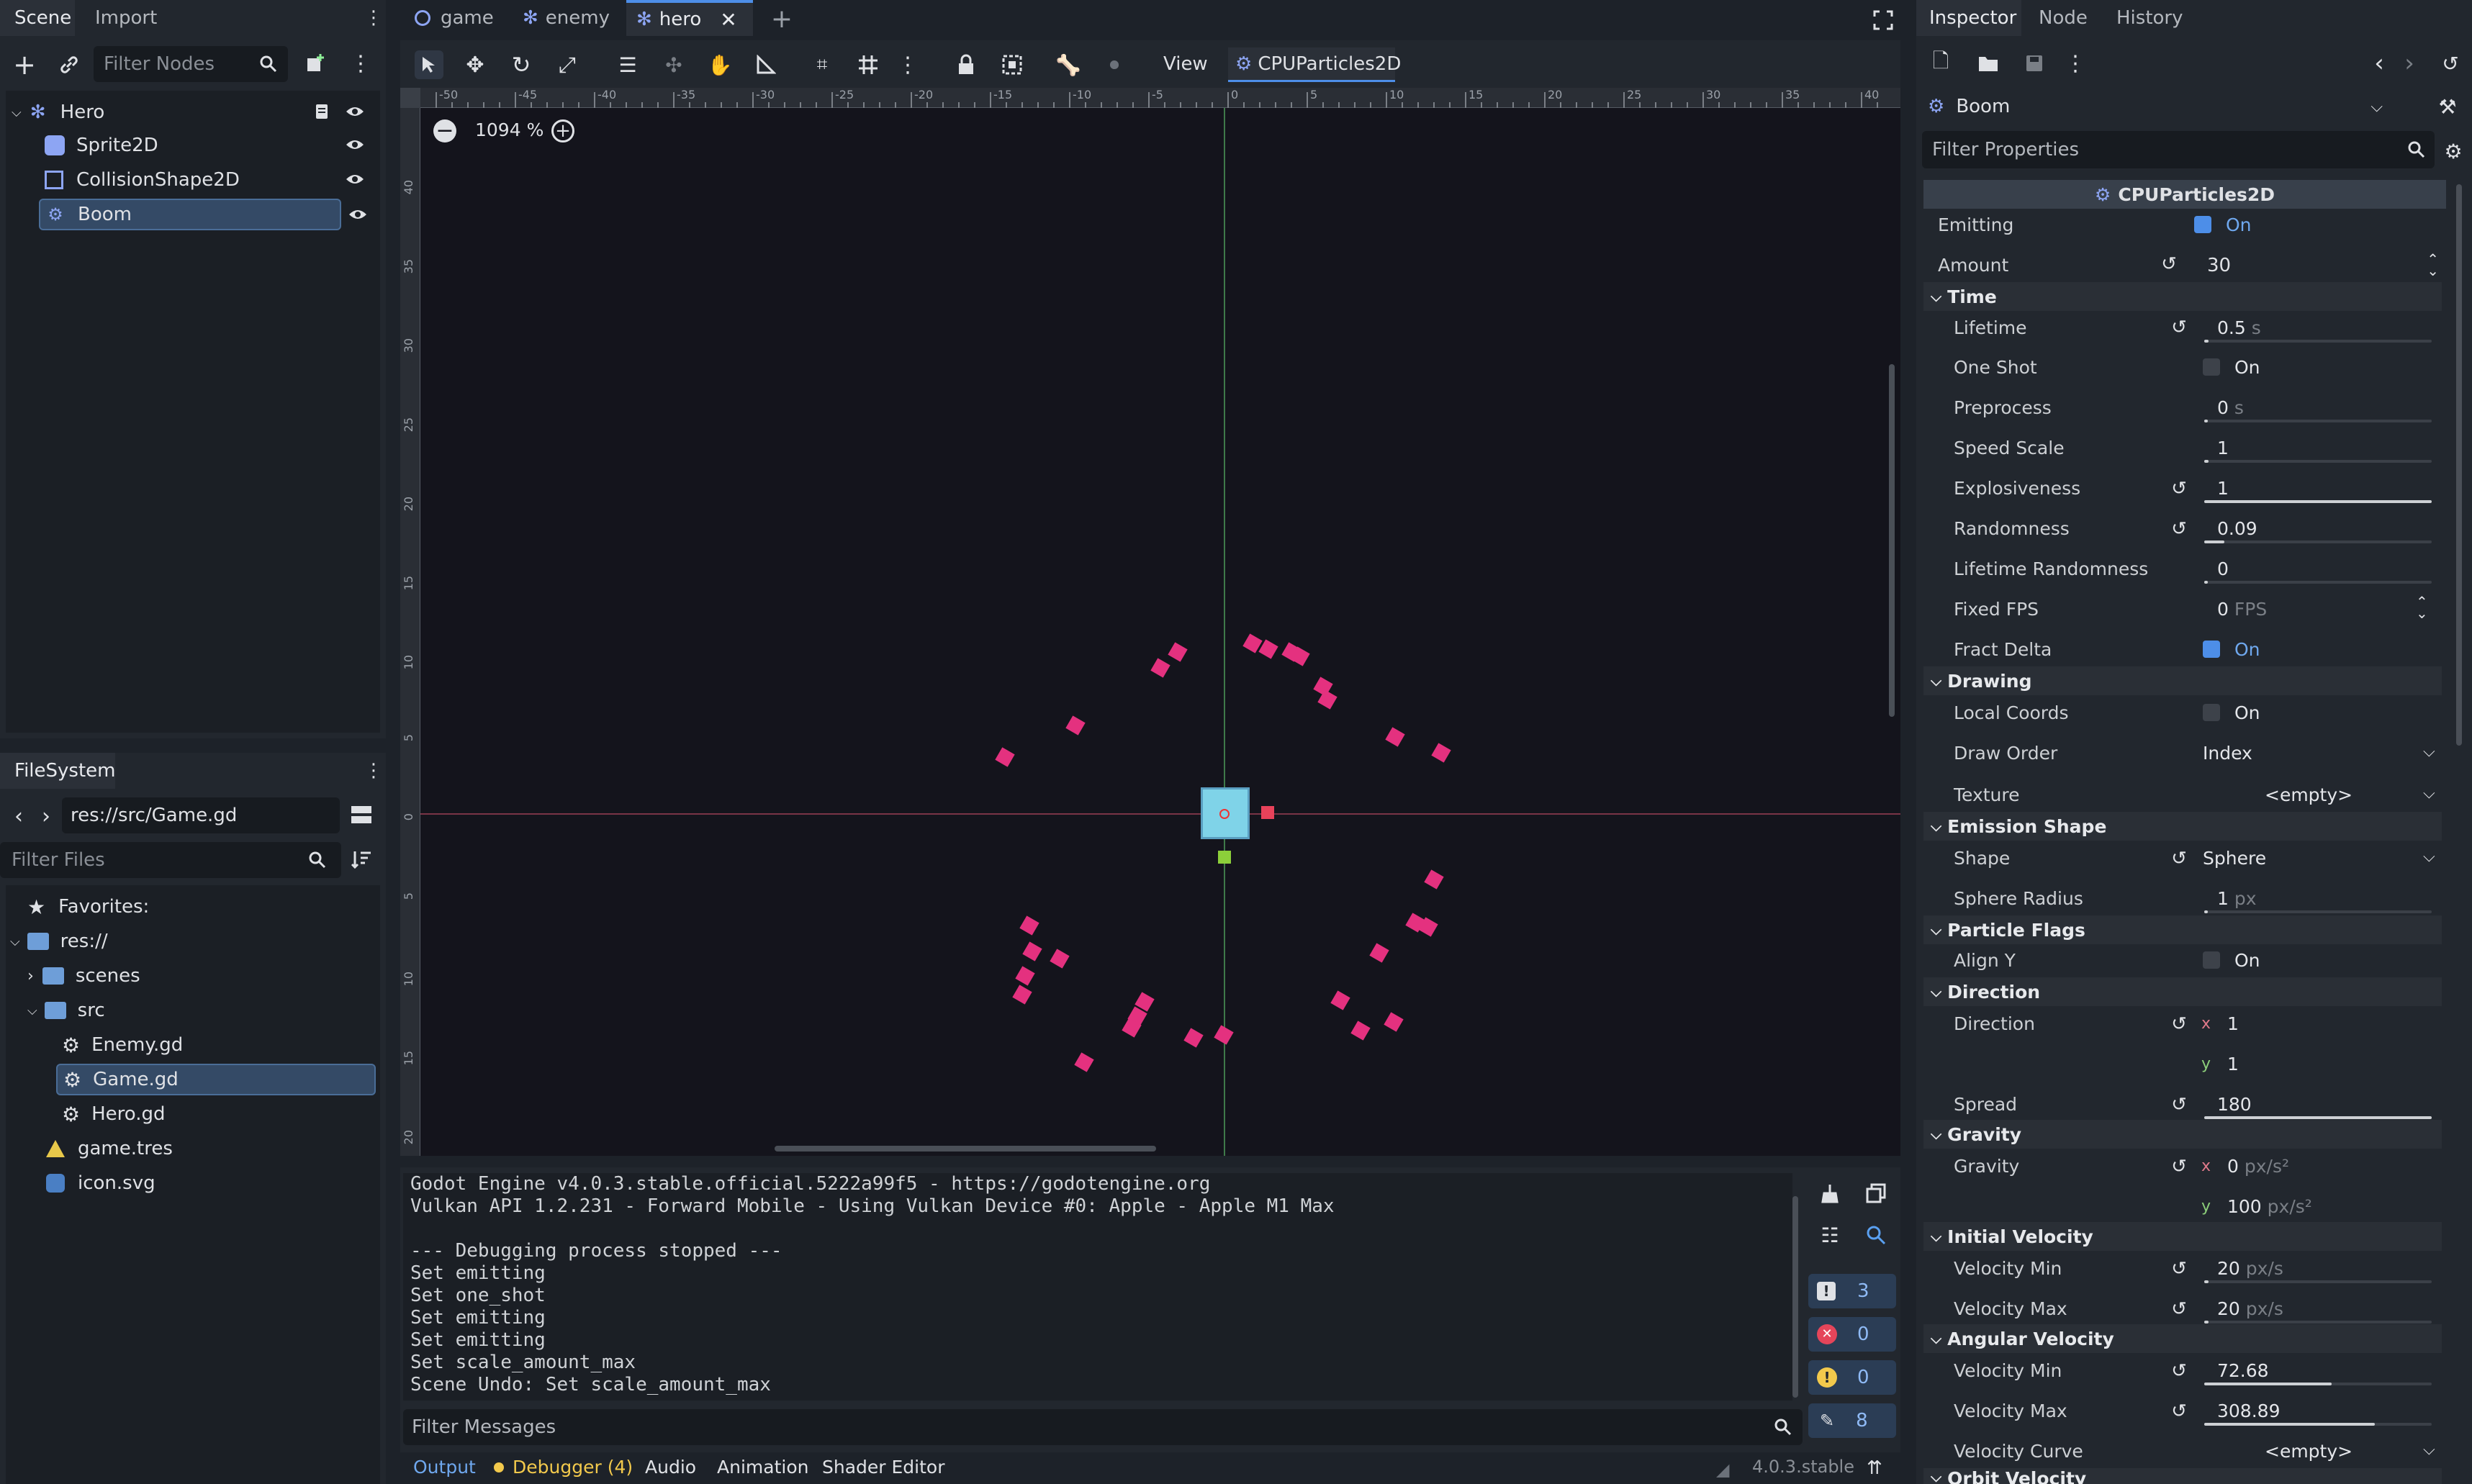 The image size is (2472, 1484). What do you see at coordinates (2318, 341) in the screenshot?
I see `lifetime-slider` at bounding box center [2318, 341].